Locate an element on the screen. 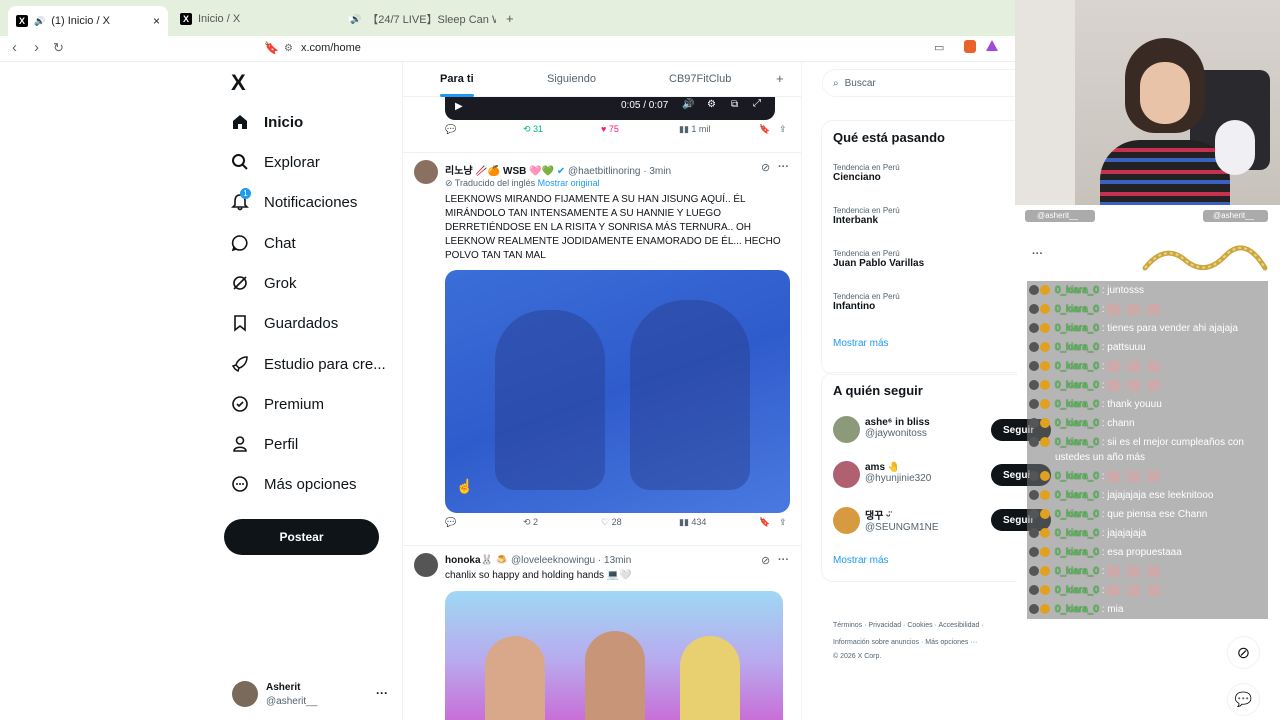 Image resolution: width=1280 pixels, height=720 pixels. show-more-follows-link: Mostrar más is located at coordinates (861, 560).